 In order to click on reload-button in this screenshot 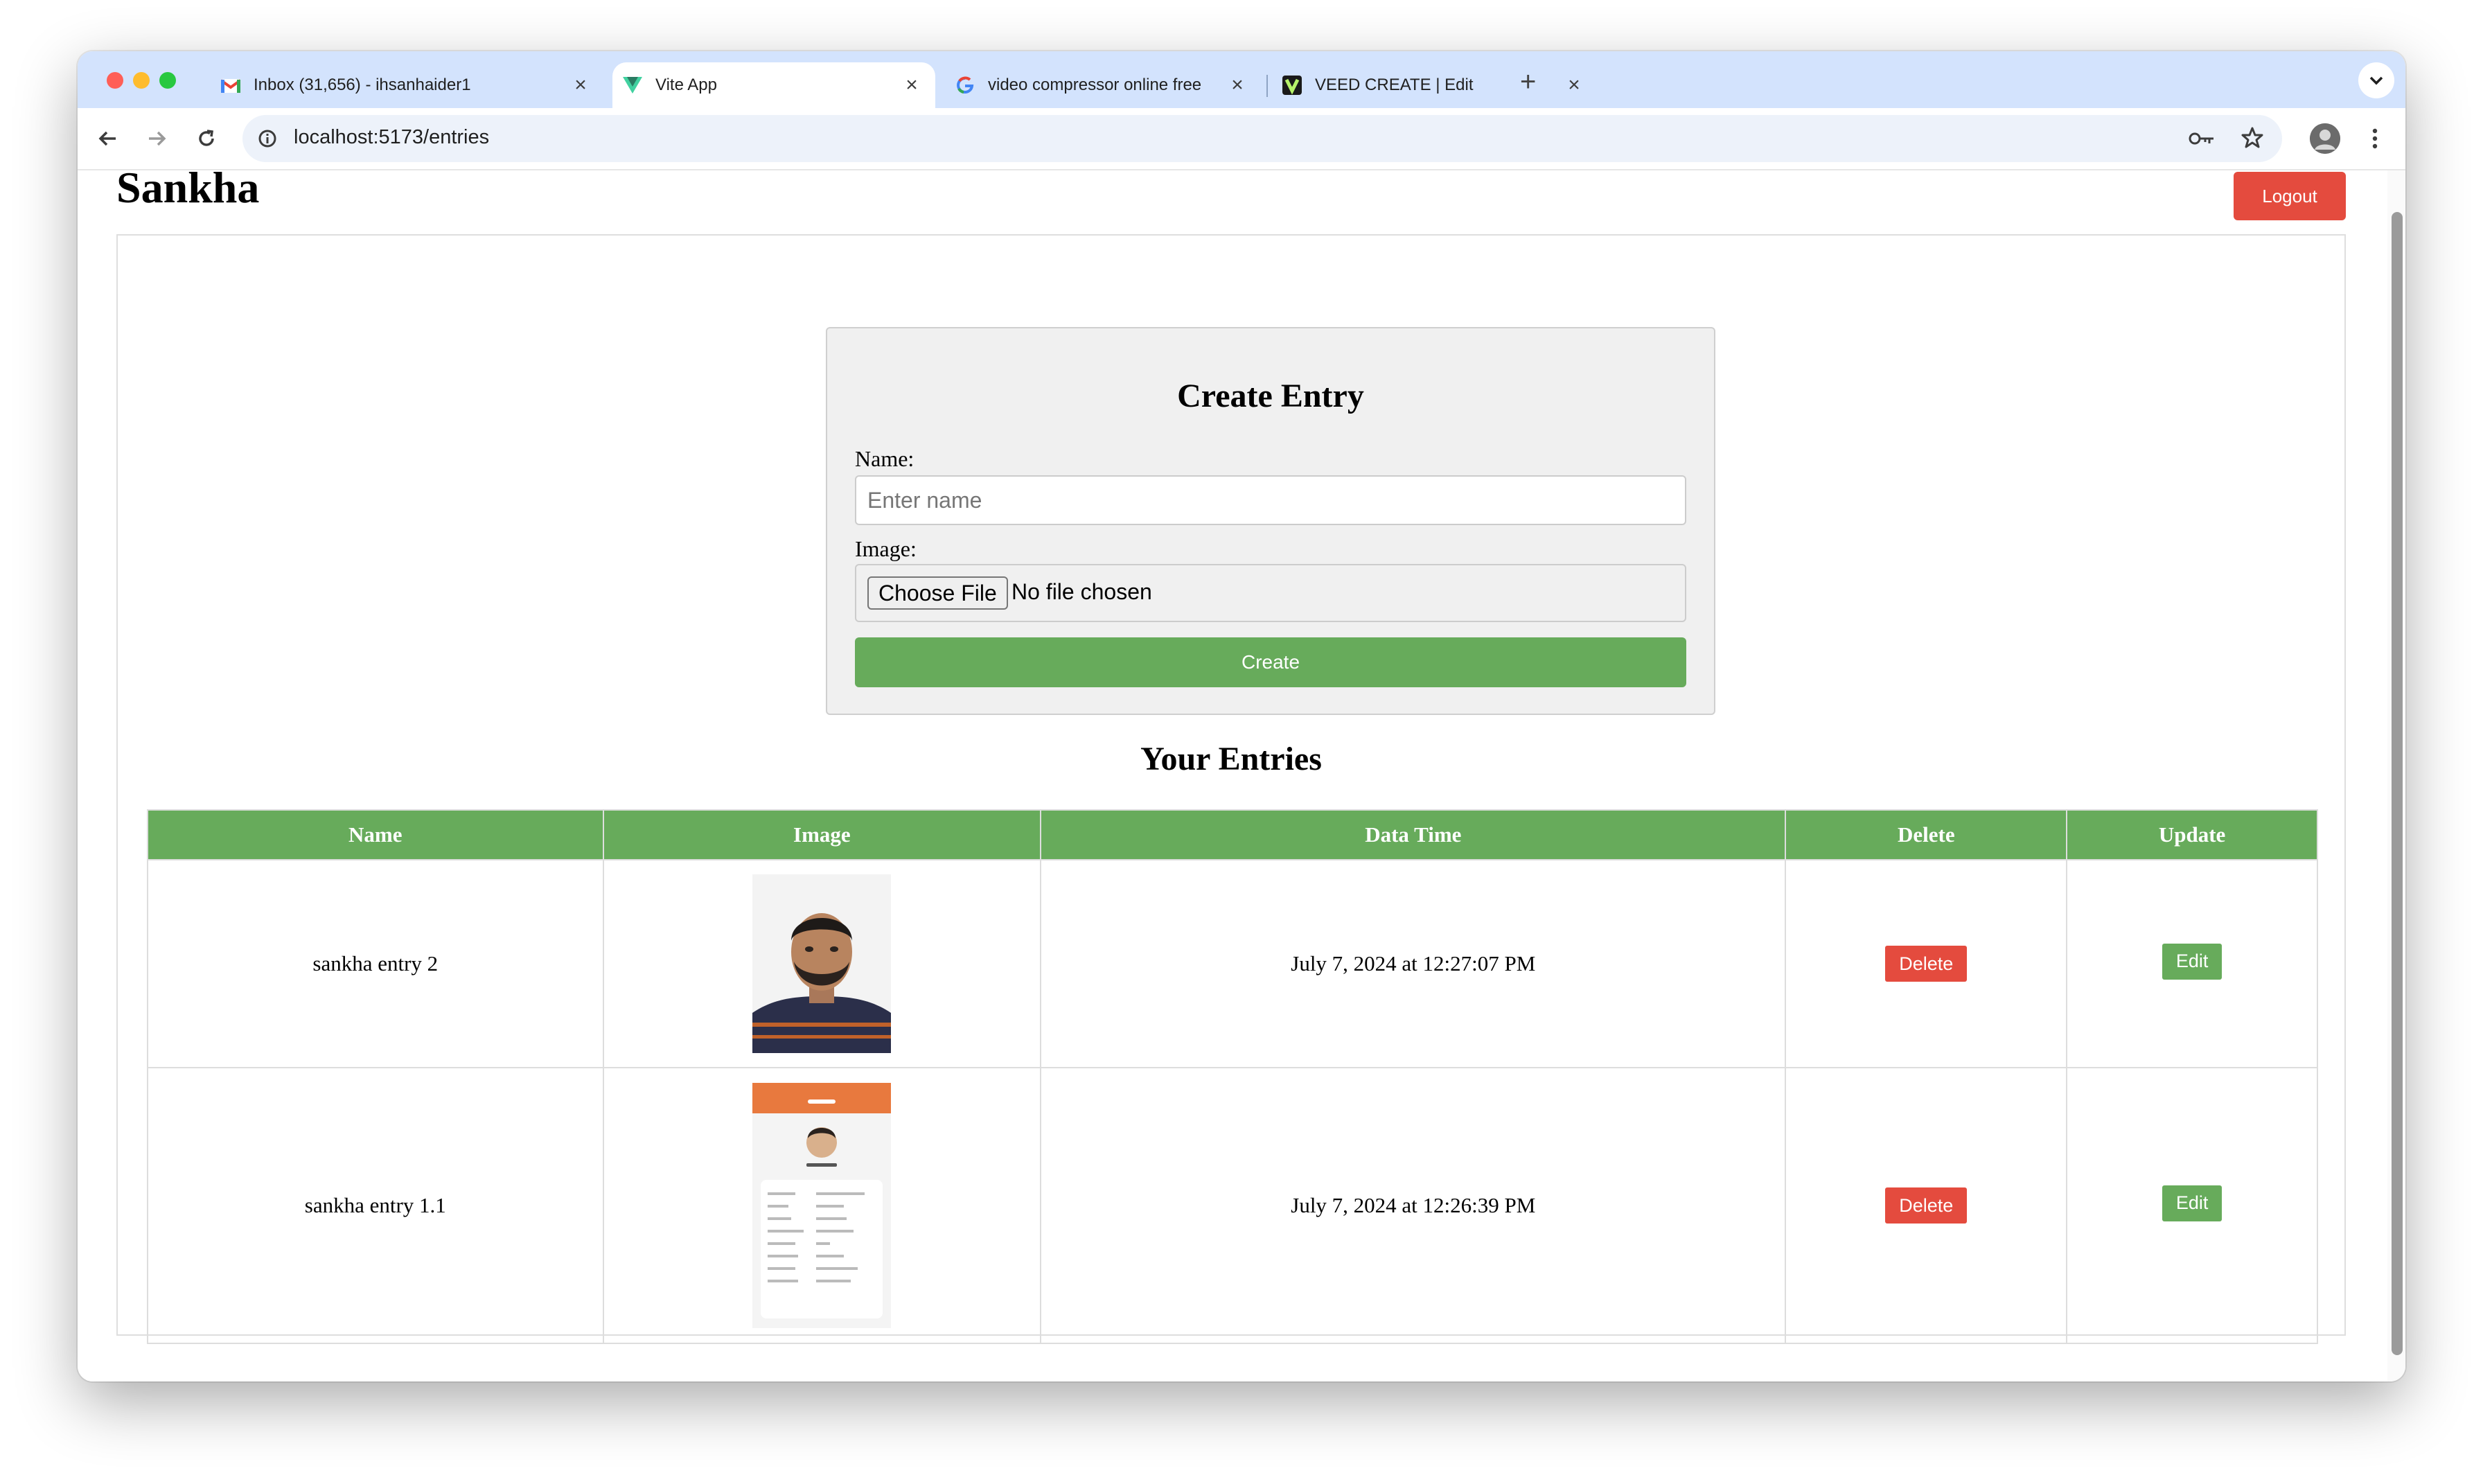, I will do `click(206, 138)`.